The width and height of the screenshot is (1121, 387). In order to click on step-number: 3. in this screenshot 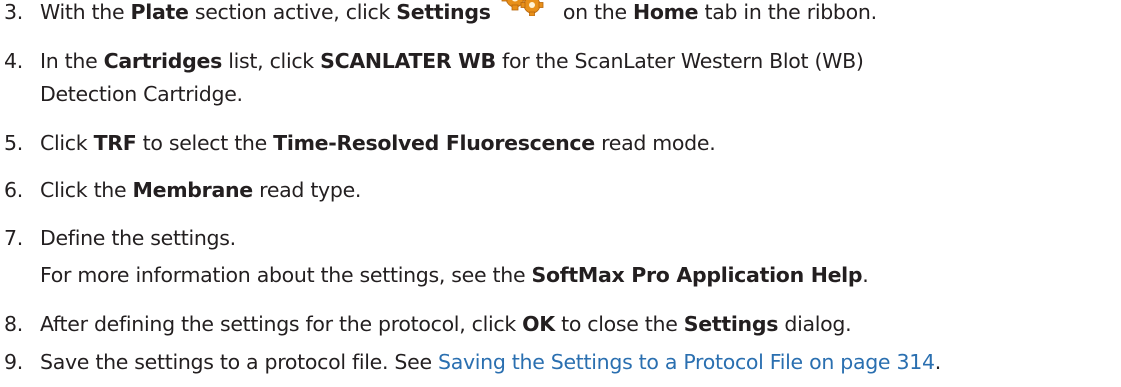, I will do `click(13, 12)`.